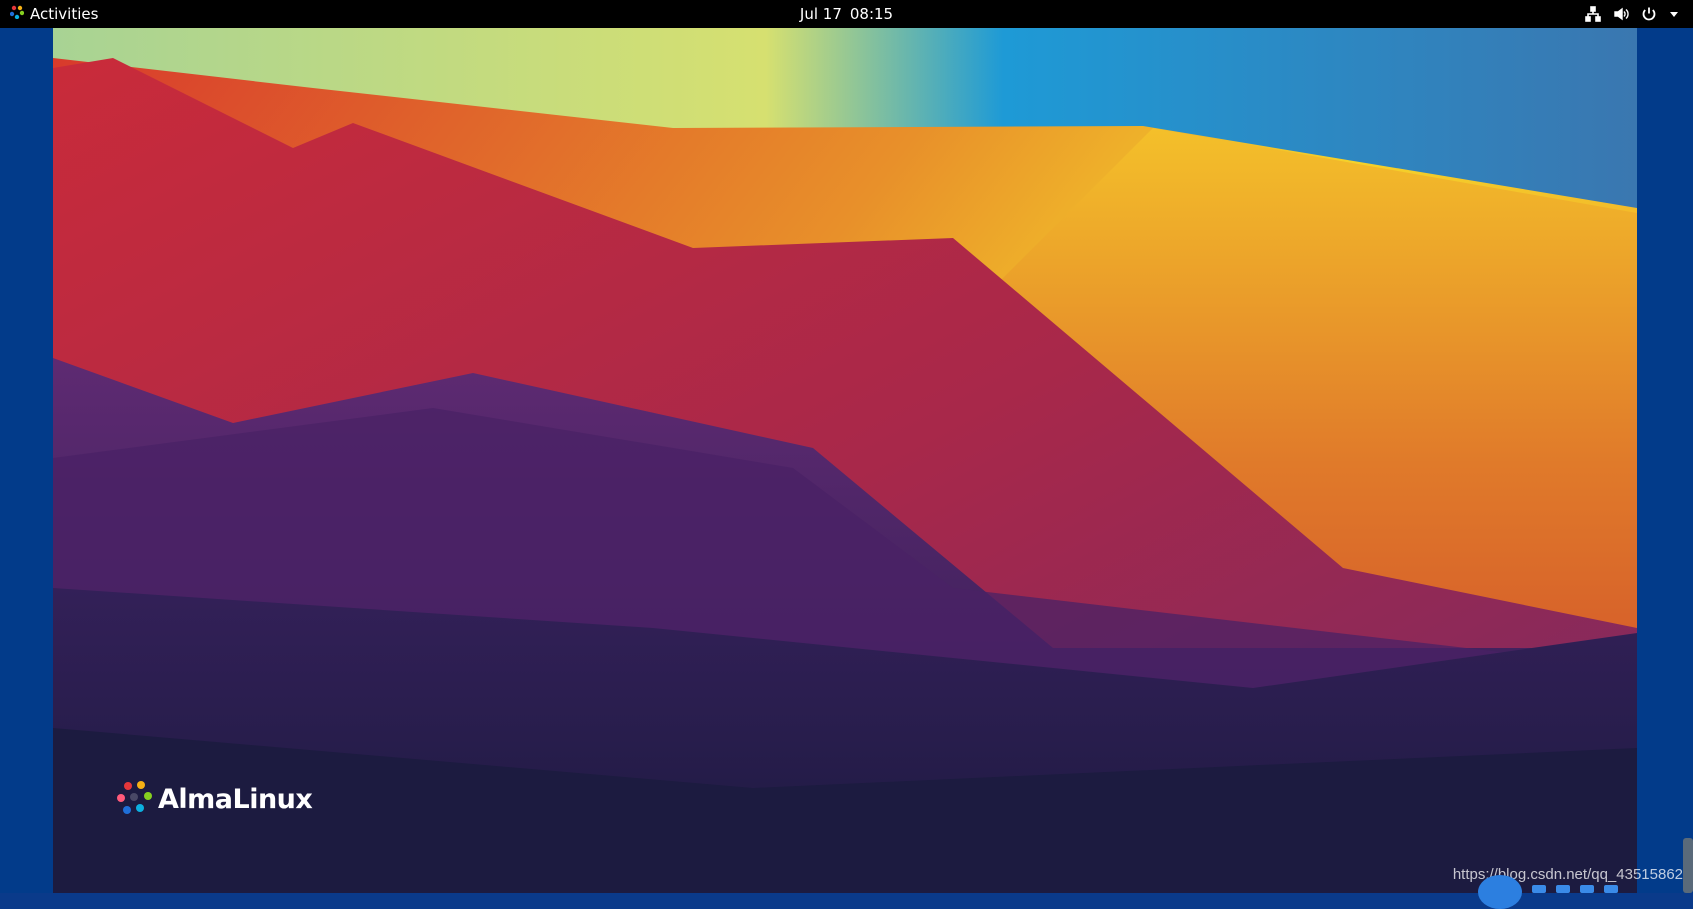 Image resolution: width=1693 pixels, height=909 pixels. I want to click on top-bar: Activities Jul 17 08:15, so click(846, 14).